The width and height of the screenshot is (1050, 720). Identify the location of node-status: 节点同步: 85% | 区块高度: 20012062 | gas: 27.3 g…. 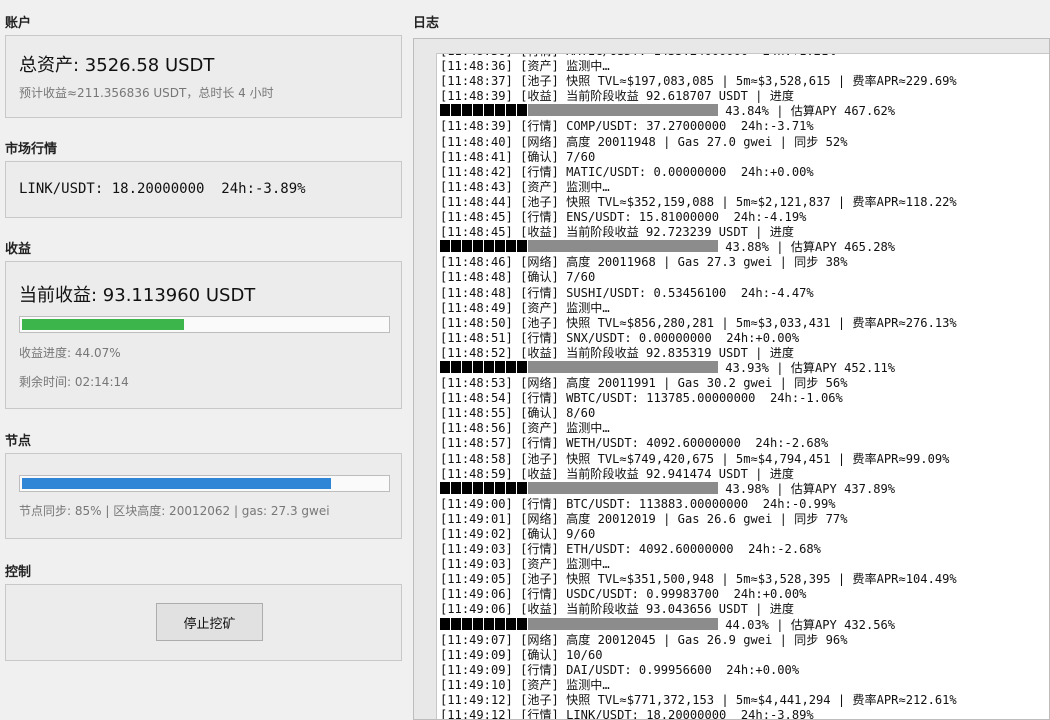
(174, 511).